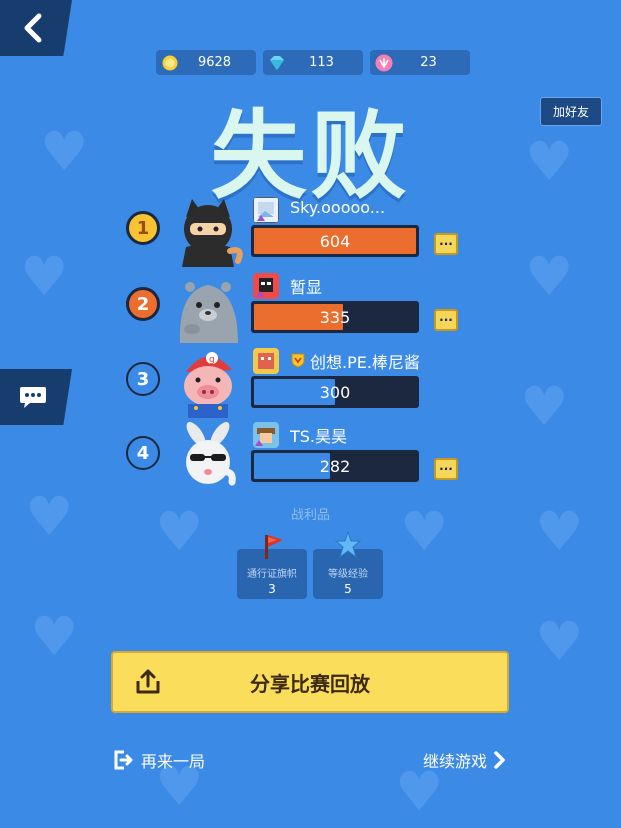 Image resolution: width=621 pixels, height=828 pixels. I want to click on play-again-label: 再来一局, so click(173, 761).